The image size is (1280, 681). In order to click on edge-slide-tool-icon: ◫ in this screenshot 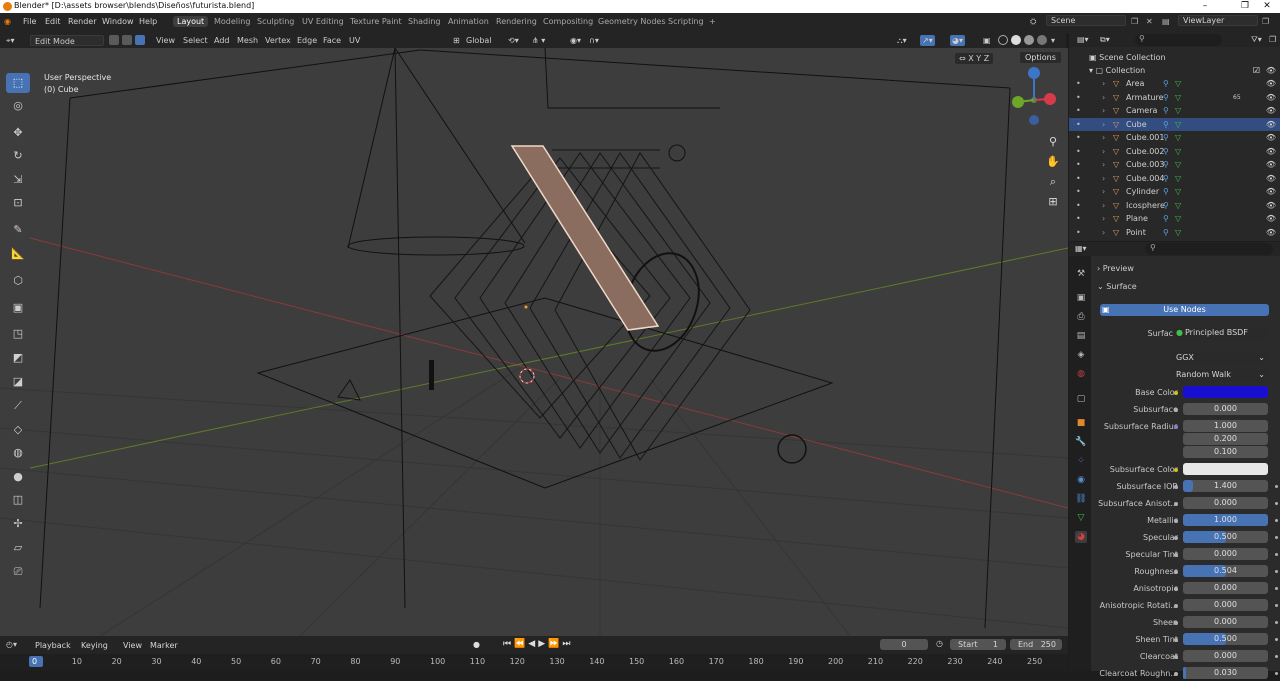, I will do `click(18, 500)`.